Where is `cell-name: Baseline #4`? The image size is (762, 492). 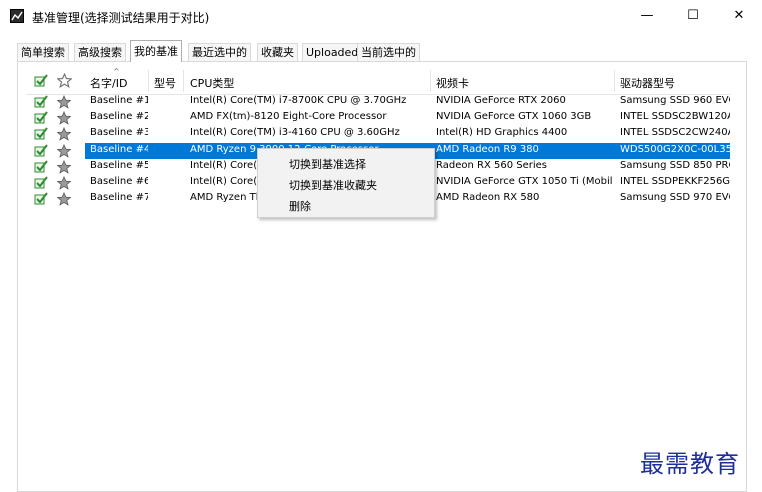
cell-name: Baseline #4 is located at coordinates (119, 149).